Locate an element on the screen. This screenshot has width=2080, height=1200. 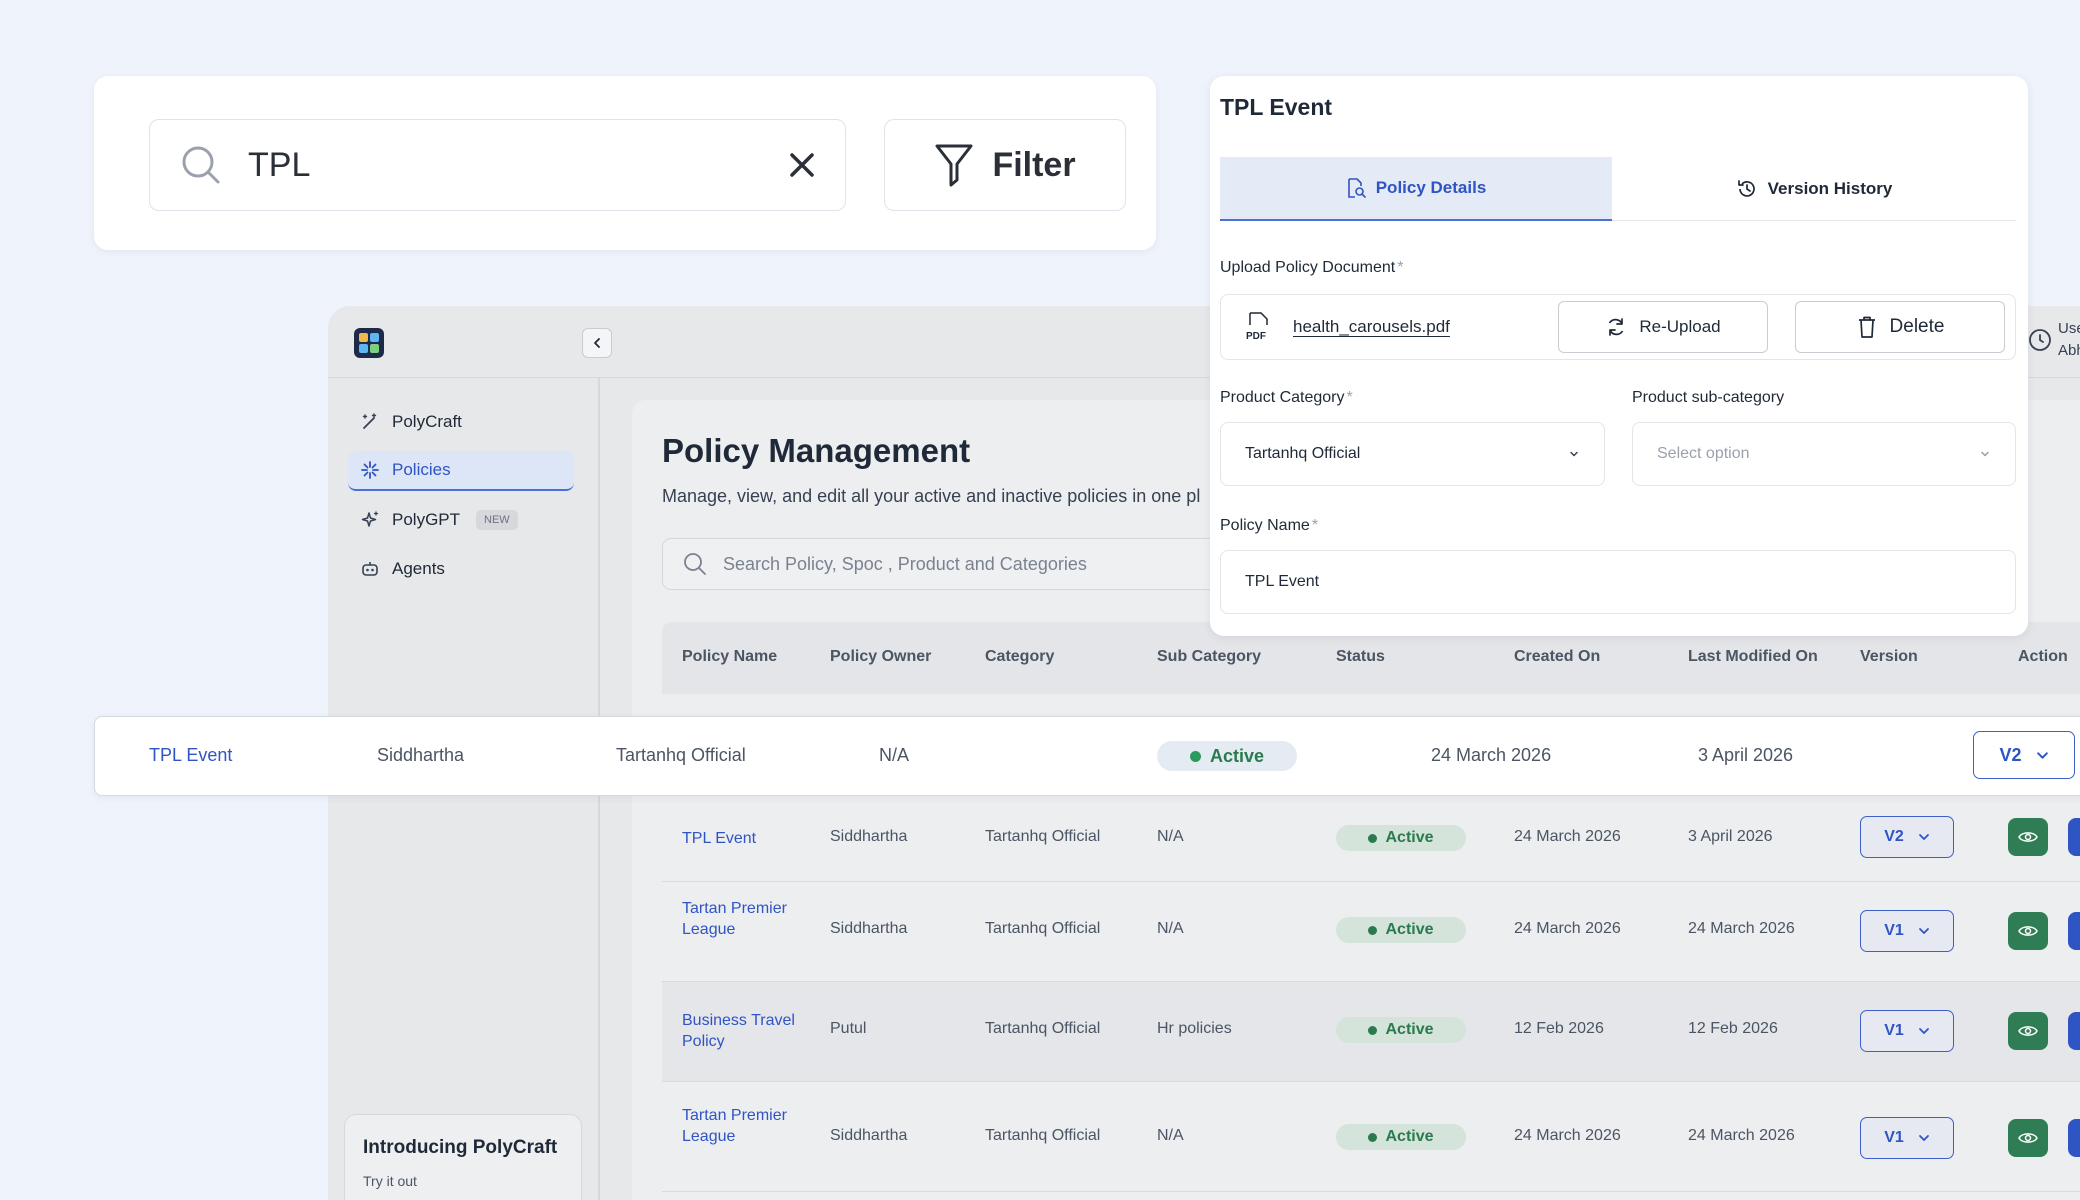
user-name: Abh is located at coordinates (2069, 350).